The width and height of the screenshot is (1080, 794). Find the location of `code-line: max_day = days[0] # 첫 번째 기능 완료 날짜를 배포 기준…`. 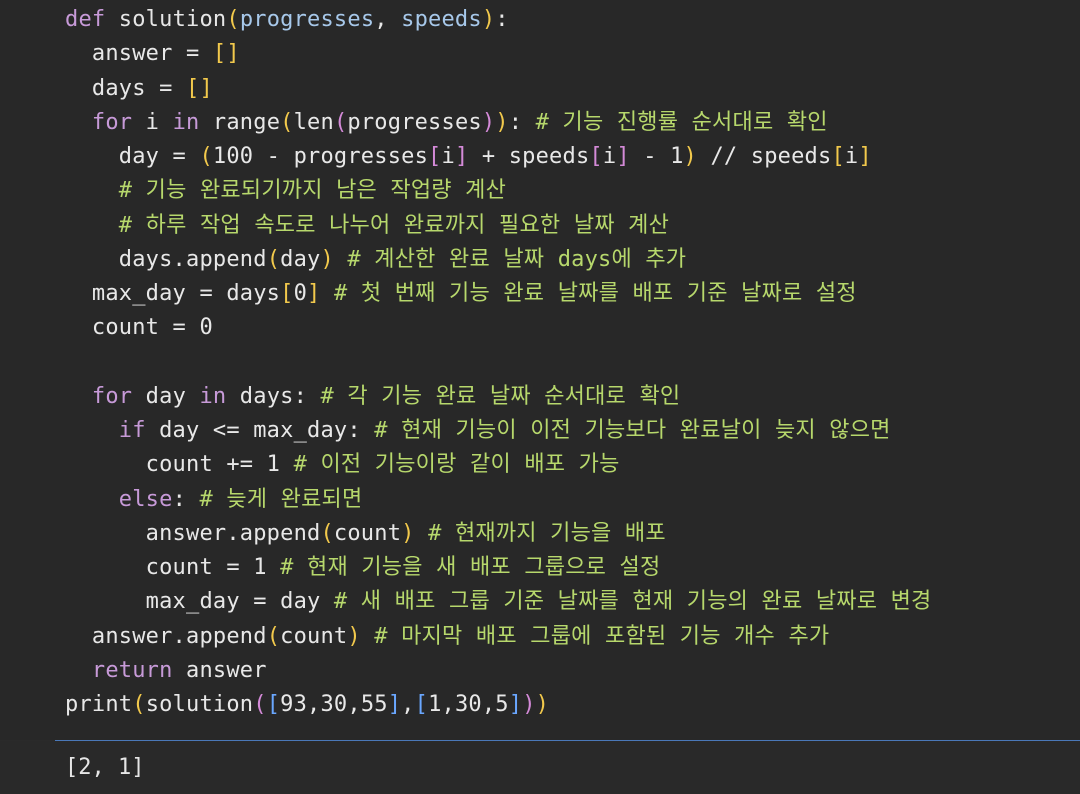

code-line: max_day = days[0] # 첫 번째 기능 완료 날짜를 배포 기준… is located at coordinates (461, 294).